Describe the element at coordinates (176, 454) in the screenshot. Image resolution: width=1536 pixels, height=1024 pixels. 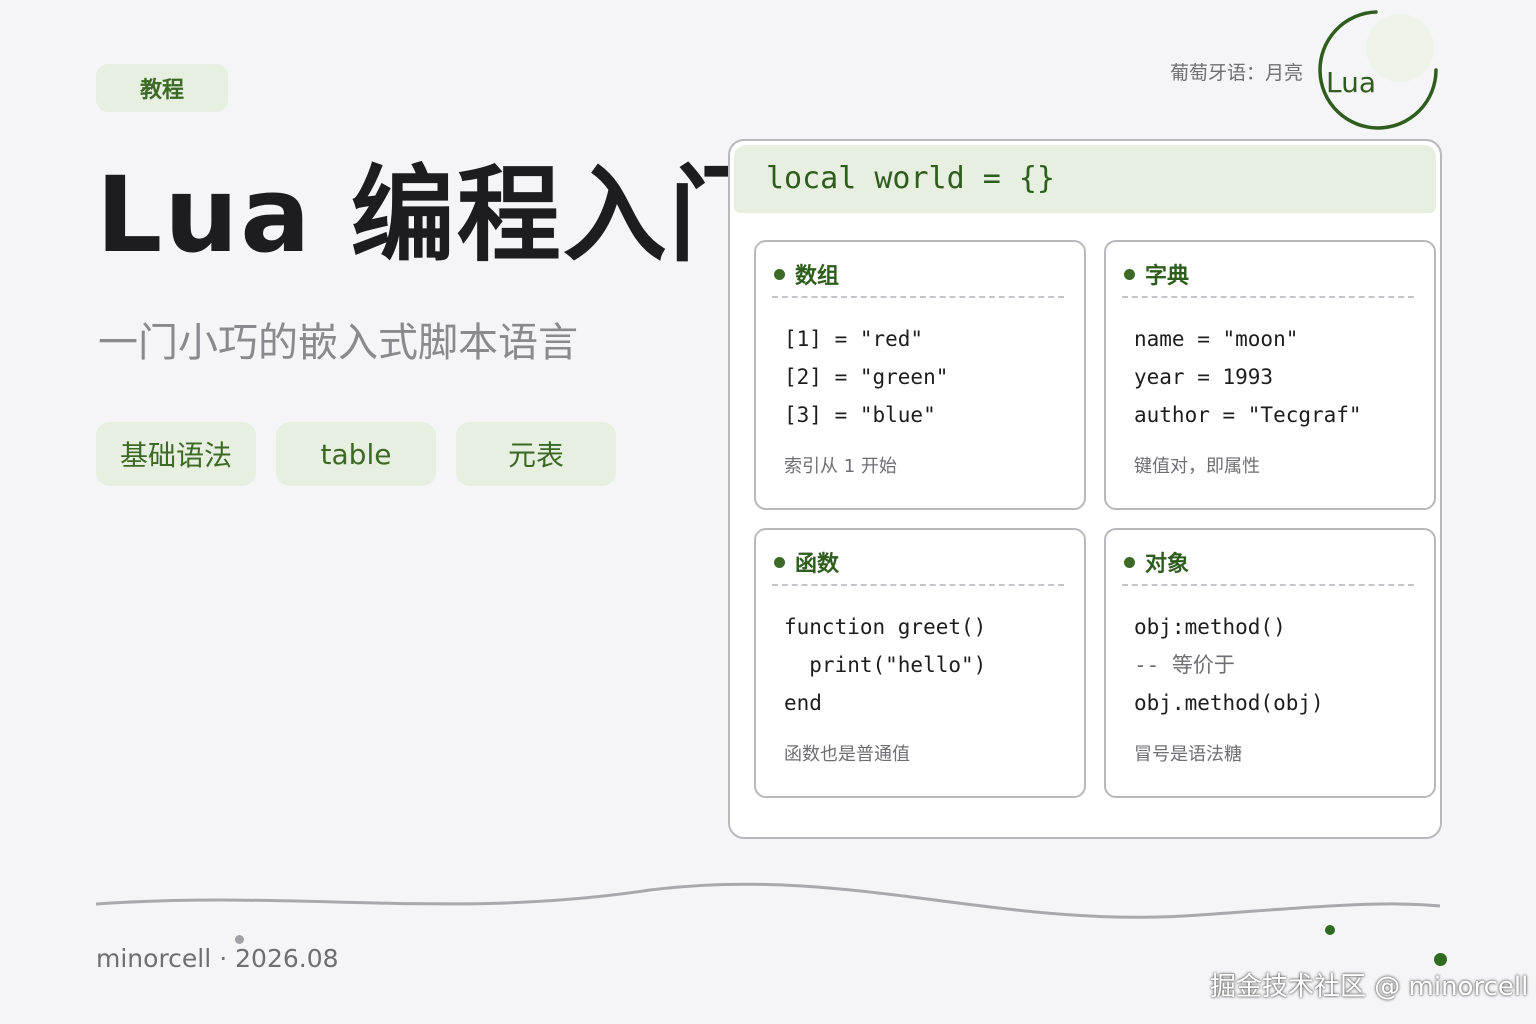
I see `chip-basic-syntax: 基础语法` at that location.